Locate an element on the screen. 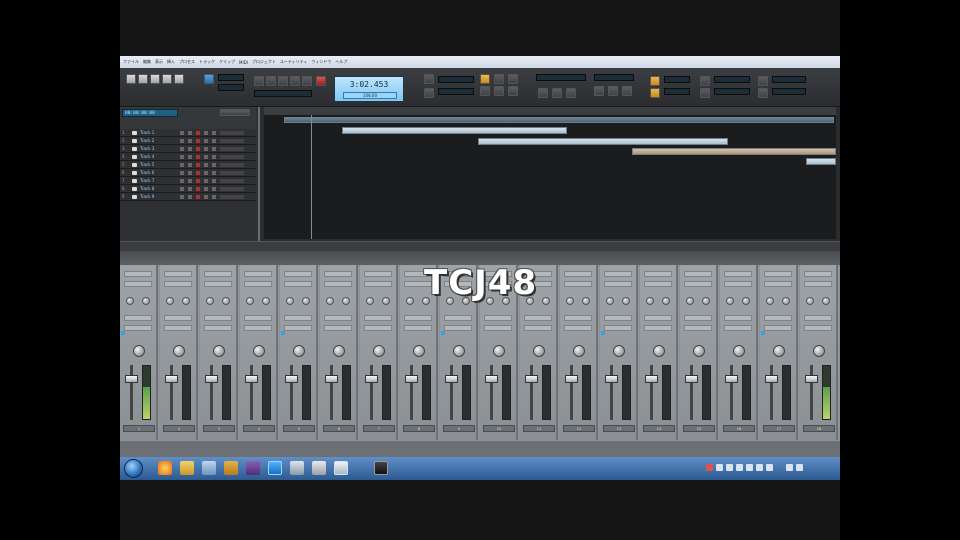 The height and width of the screenshot is (540, 960). mix-c-button is located at coordinates (571, 93).